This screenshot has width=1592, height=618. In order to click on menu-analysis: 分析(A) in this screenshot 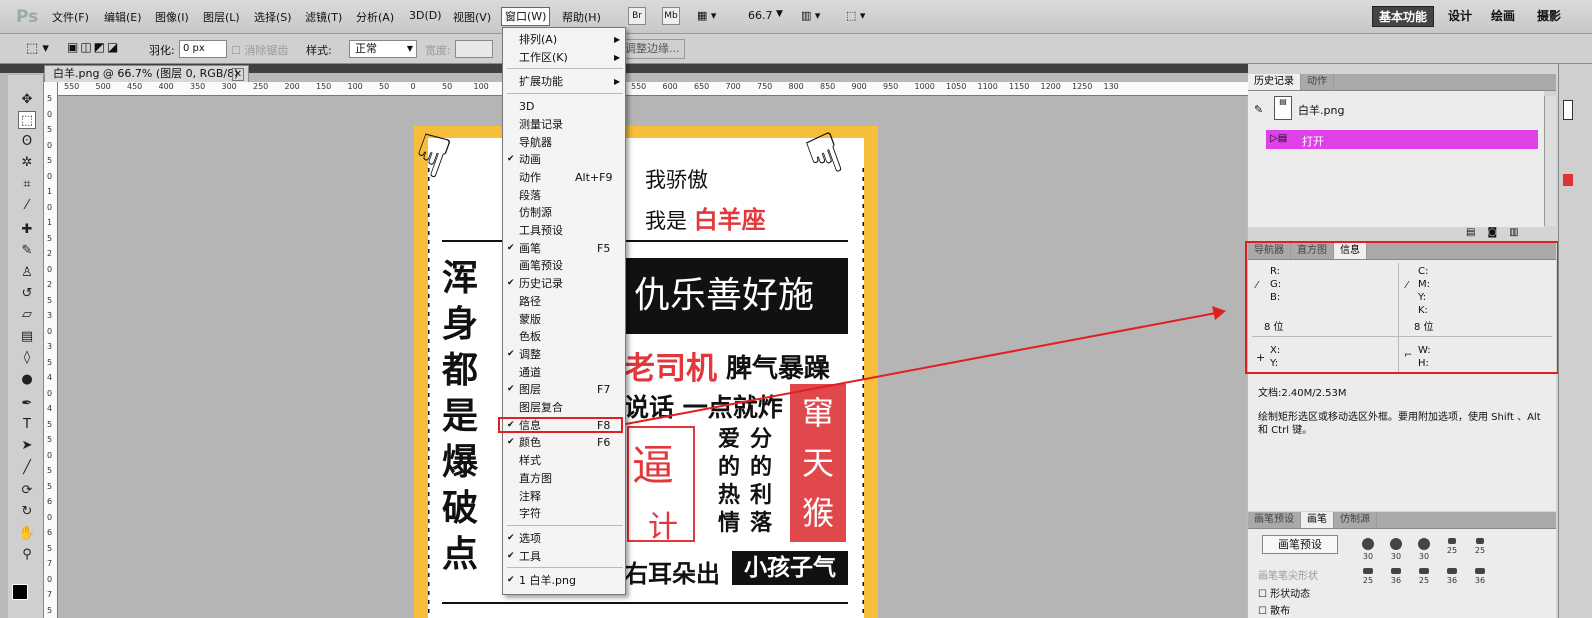, I will do `click(375, 17)`.